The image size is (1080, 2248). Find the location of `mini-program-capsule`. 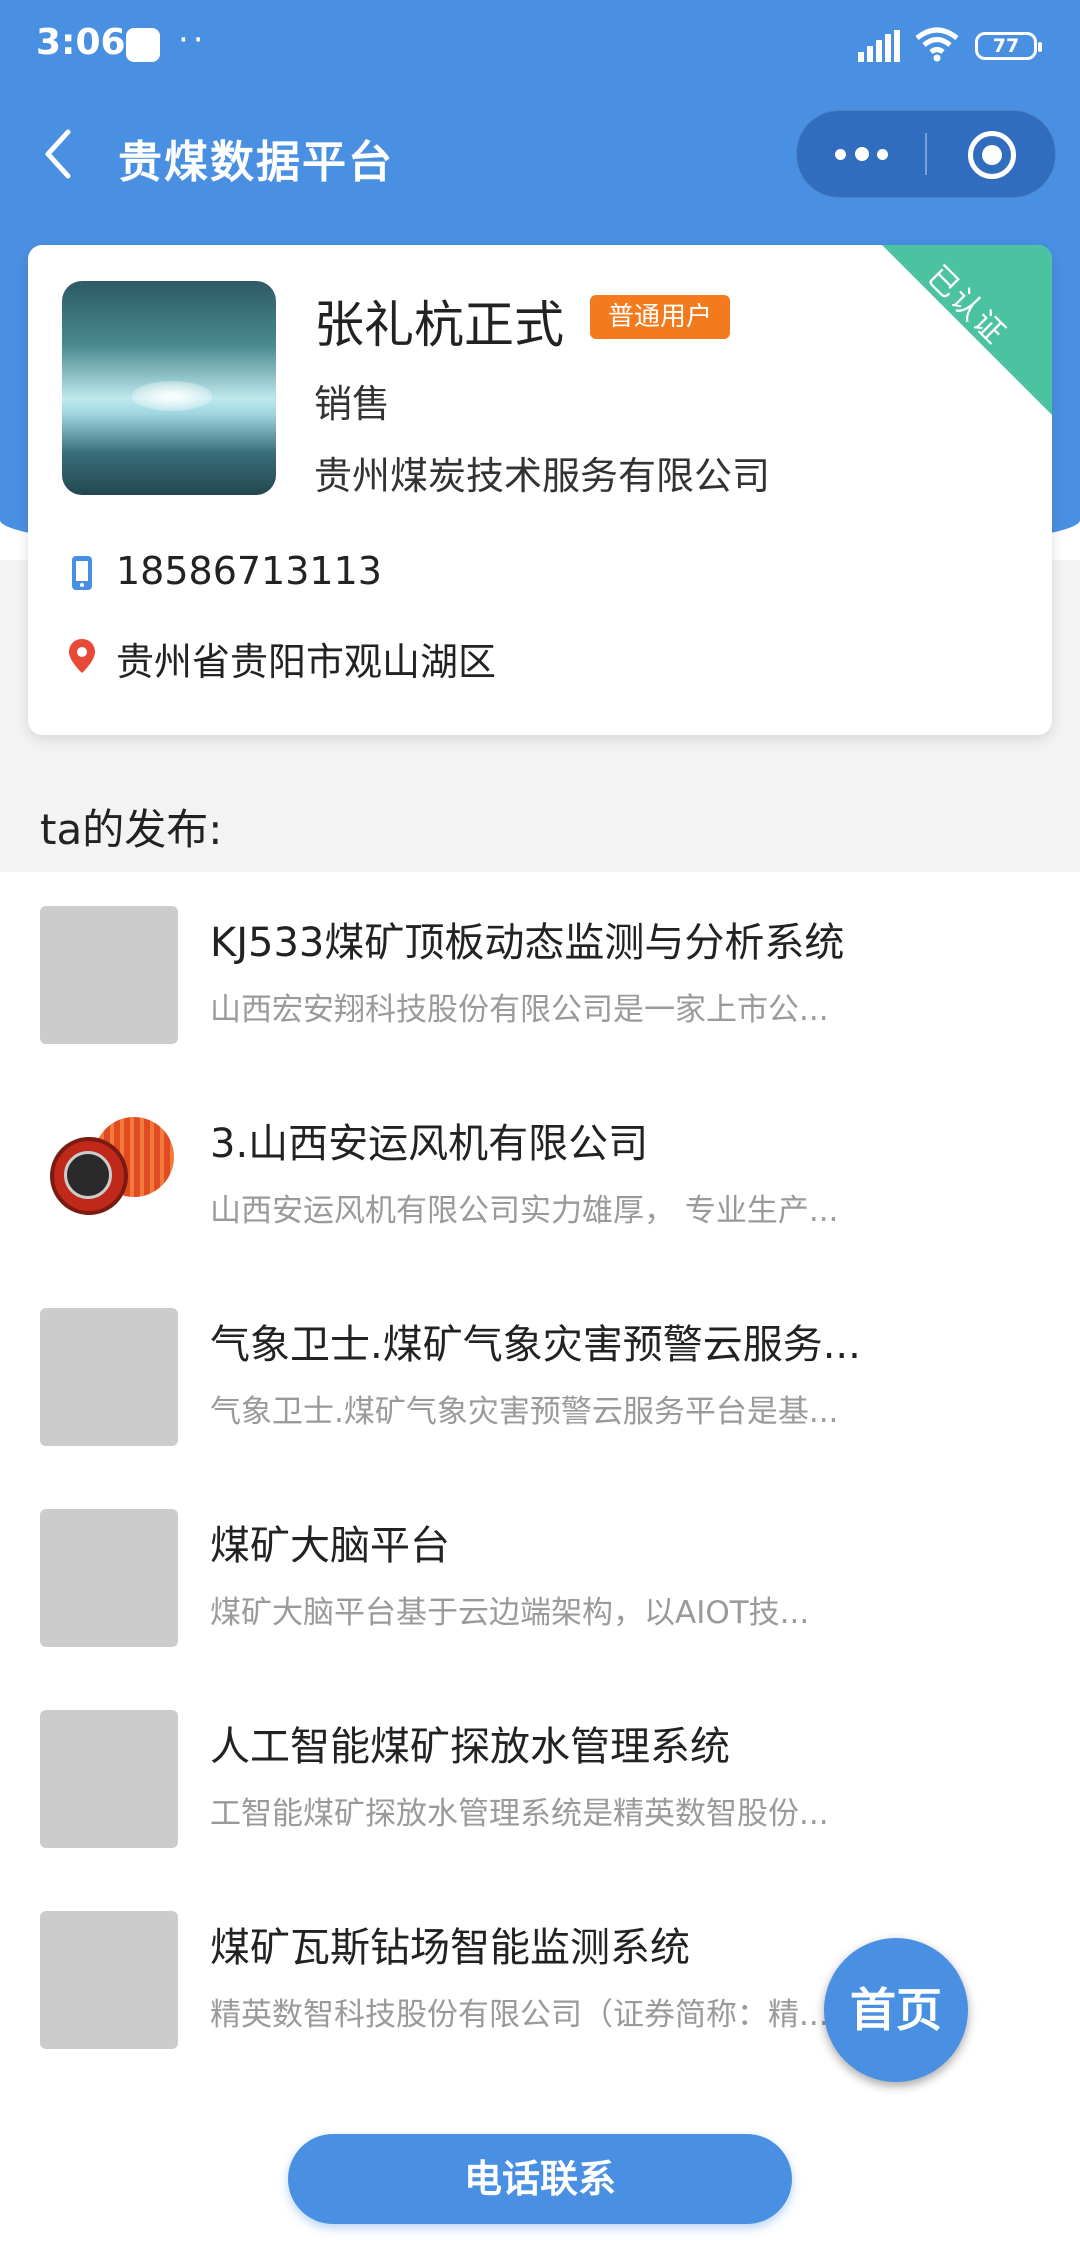

mini-program-capsule is located at coordinates (926, 154).